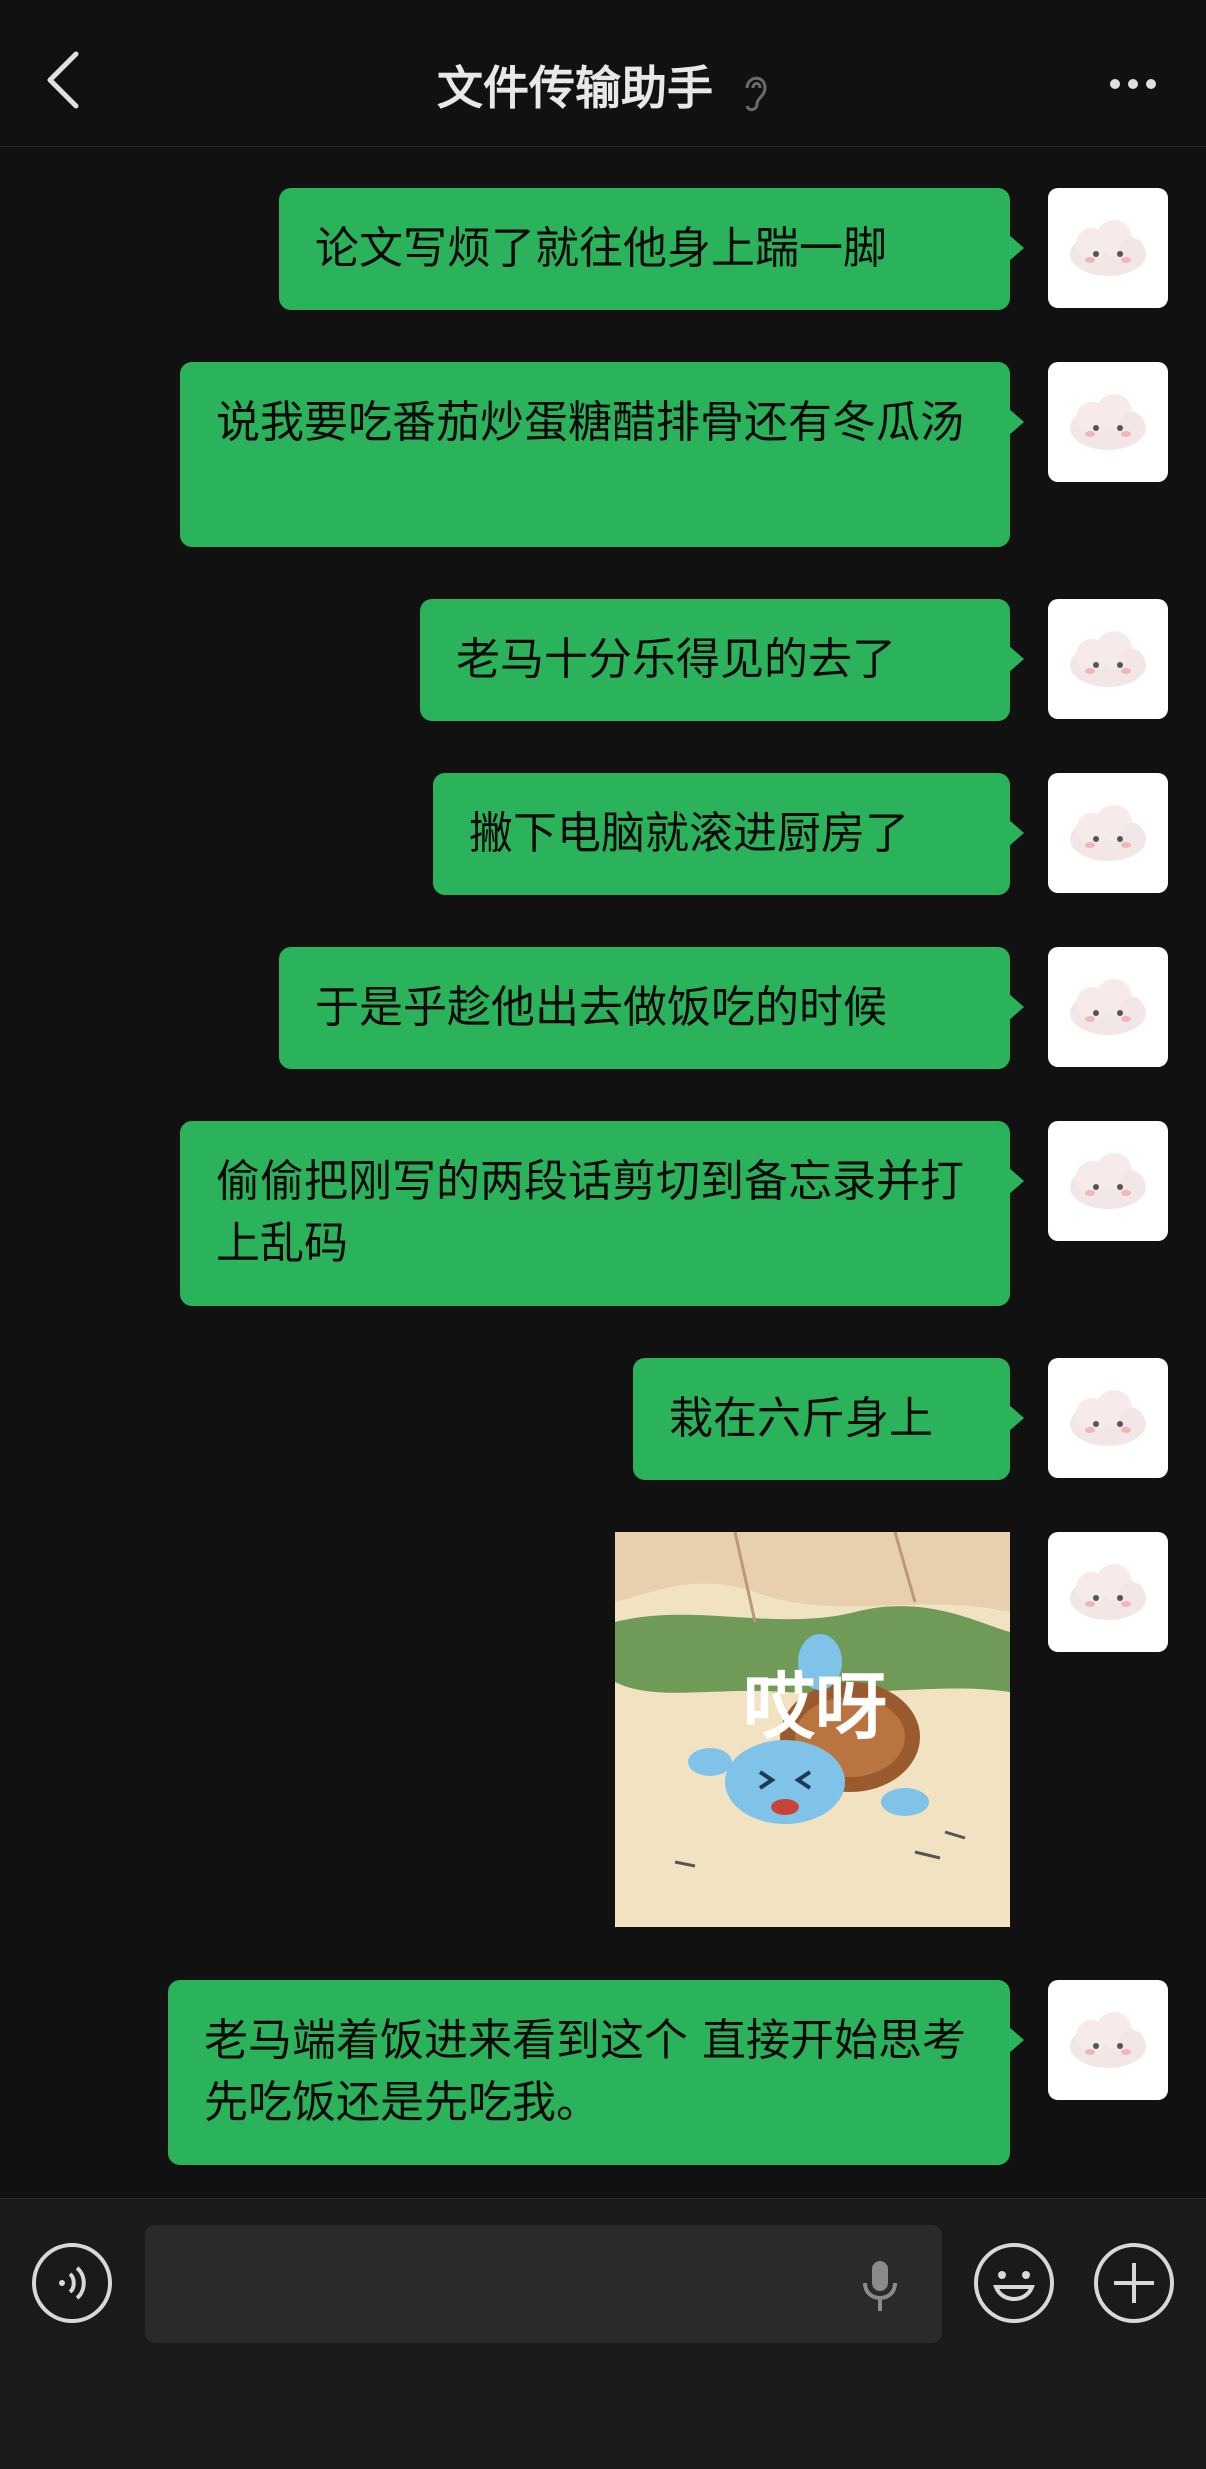 This screenshot has height=2469, width=1206. Describe the element at coordinates (72, 2283) in the screenshot. I see `voice-icon` at that location.